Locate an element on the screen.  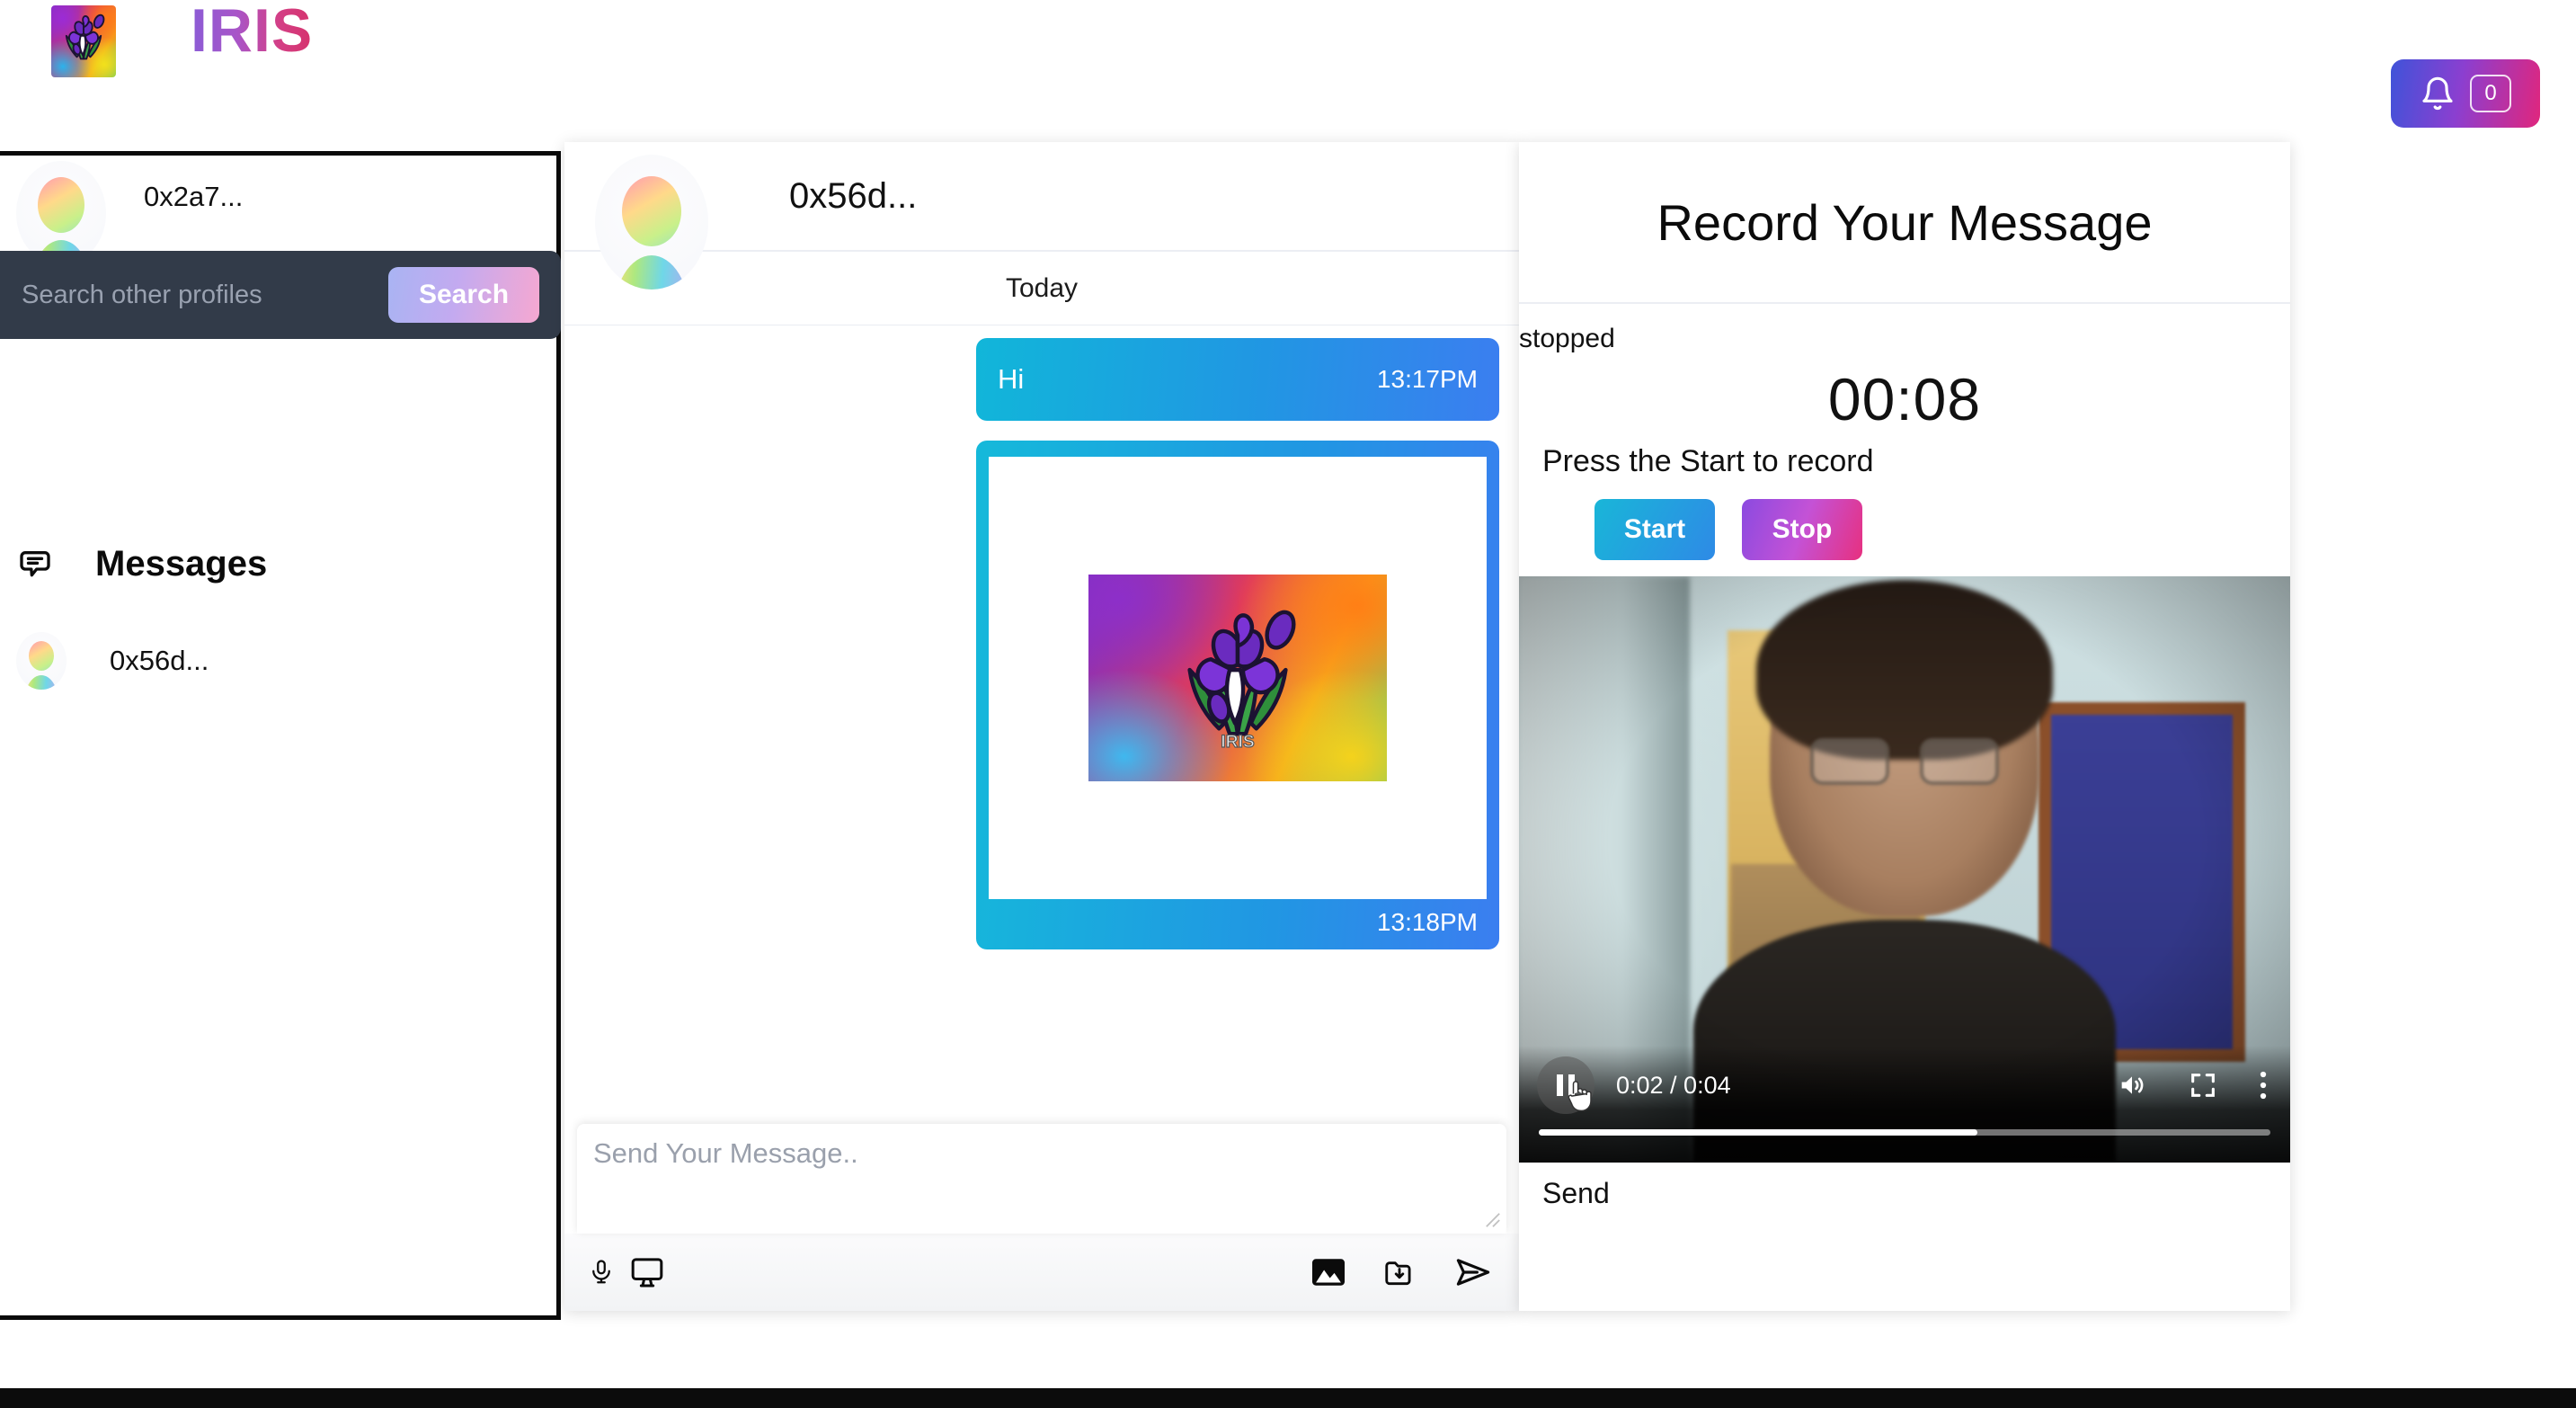
message-composer is located at coordinates (1041, 1218).